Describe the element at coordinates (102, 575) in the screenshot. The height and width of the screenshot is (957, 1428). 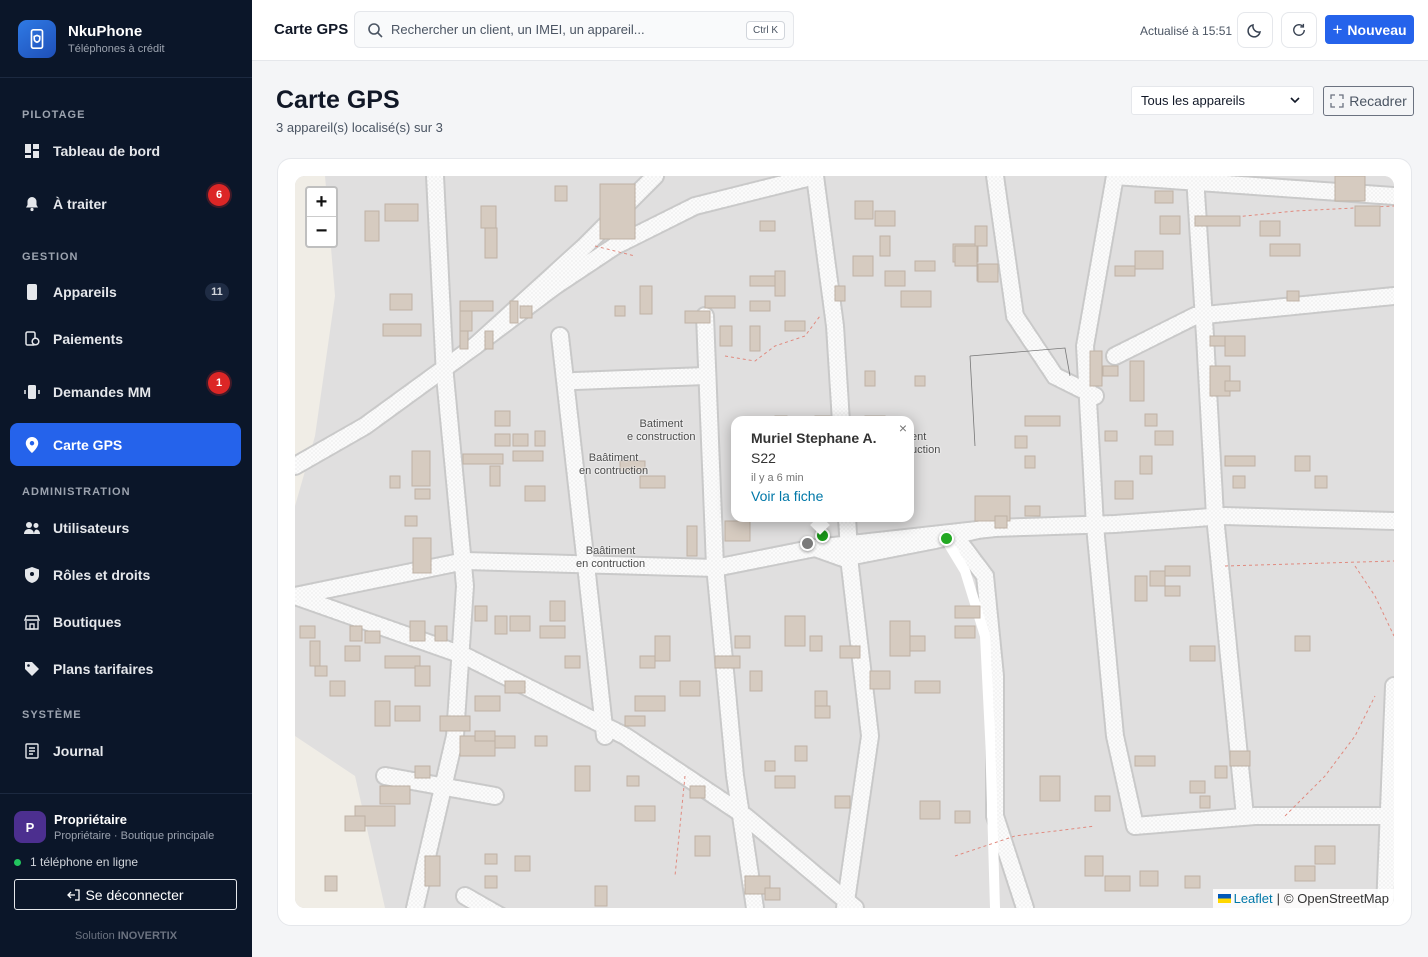
I see `sidebar-item-label: Rôles et droits` at that location.